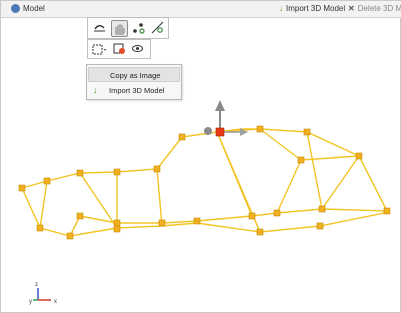  I want to click on measure-tool-button, so click(158, 28).